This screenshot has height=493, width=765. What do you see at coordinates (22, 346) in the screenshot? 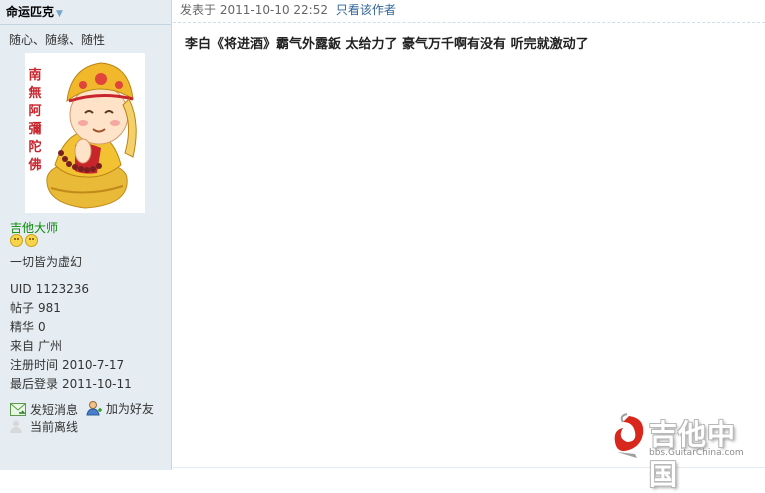
I see `stat-label: 来自` at bounding box center [22, 346].